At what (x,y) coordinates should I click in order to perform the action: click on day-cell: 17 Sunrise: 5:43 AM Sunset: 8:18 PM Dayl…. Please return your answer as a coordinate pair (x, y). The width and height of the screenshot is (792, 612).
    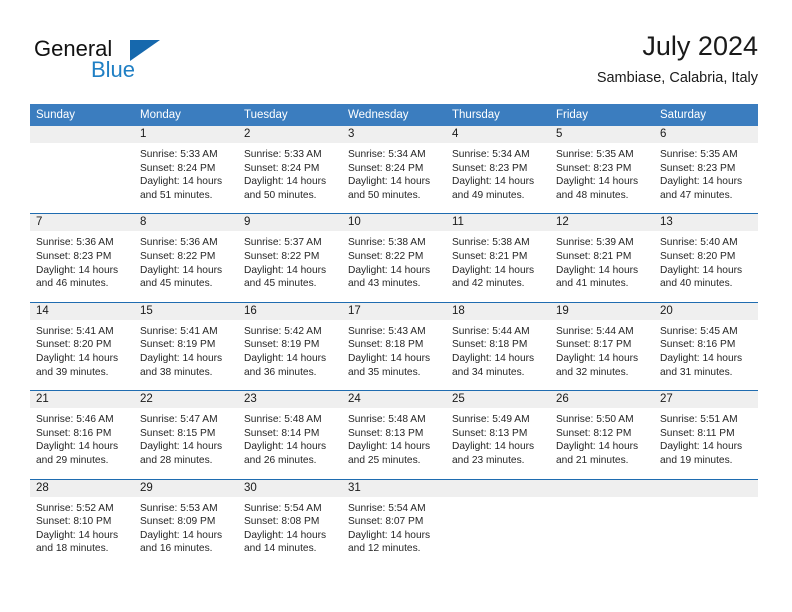
    Looking at the image, I should click on (394, 346).